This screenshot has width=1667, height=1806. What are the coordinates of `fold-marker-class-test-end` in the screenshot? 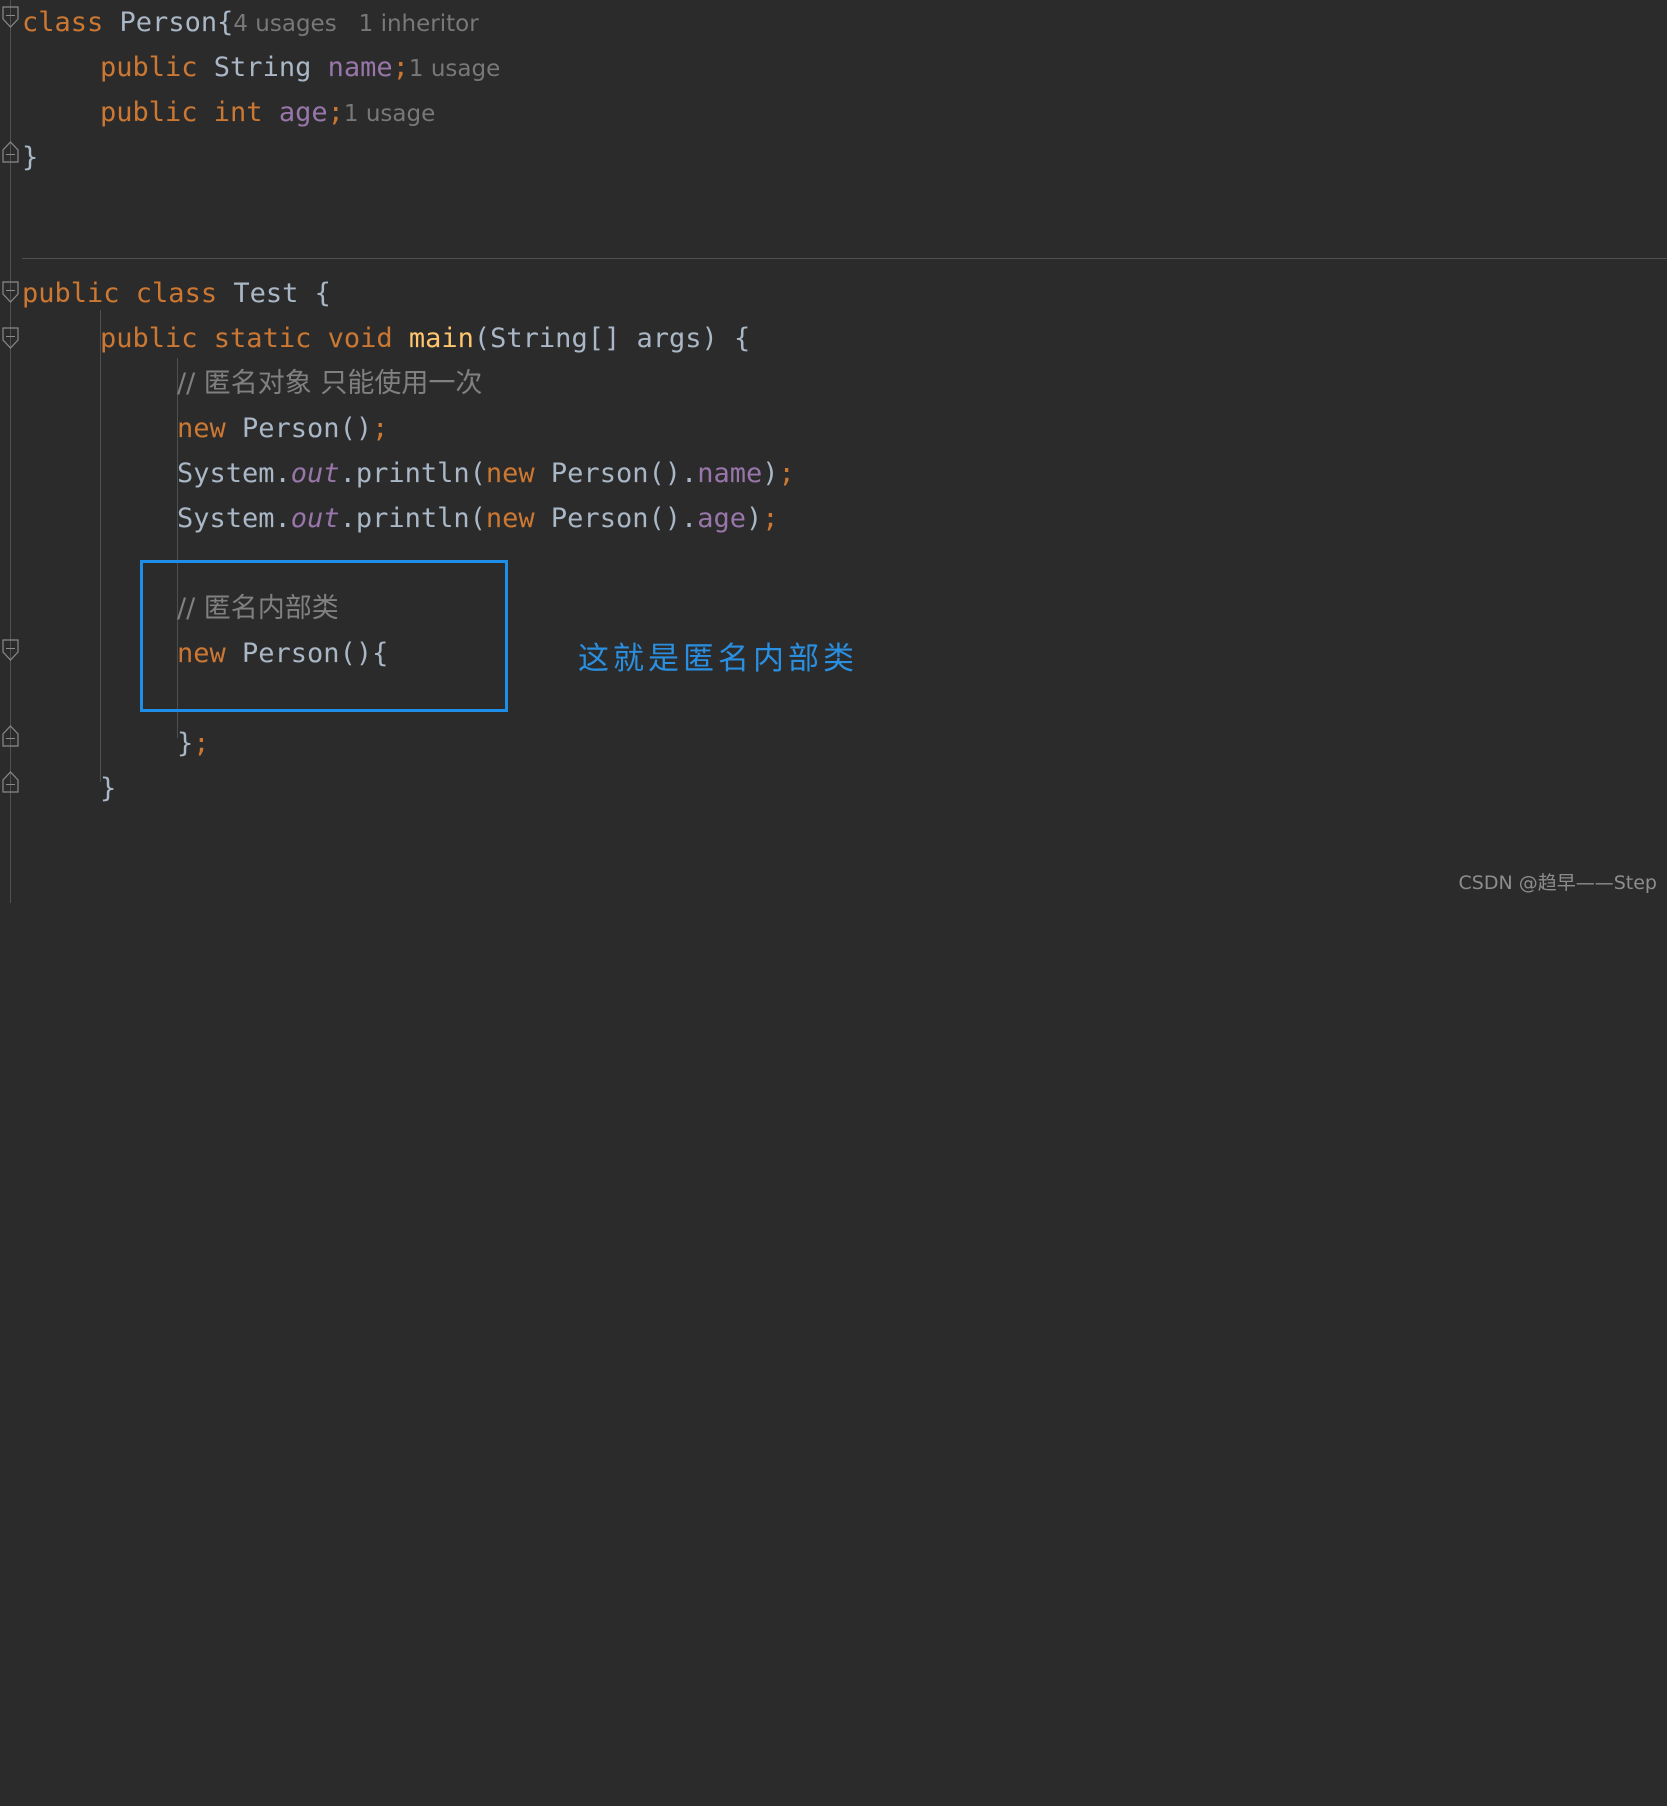 It's located at (10, 782).